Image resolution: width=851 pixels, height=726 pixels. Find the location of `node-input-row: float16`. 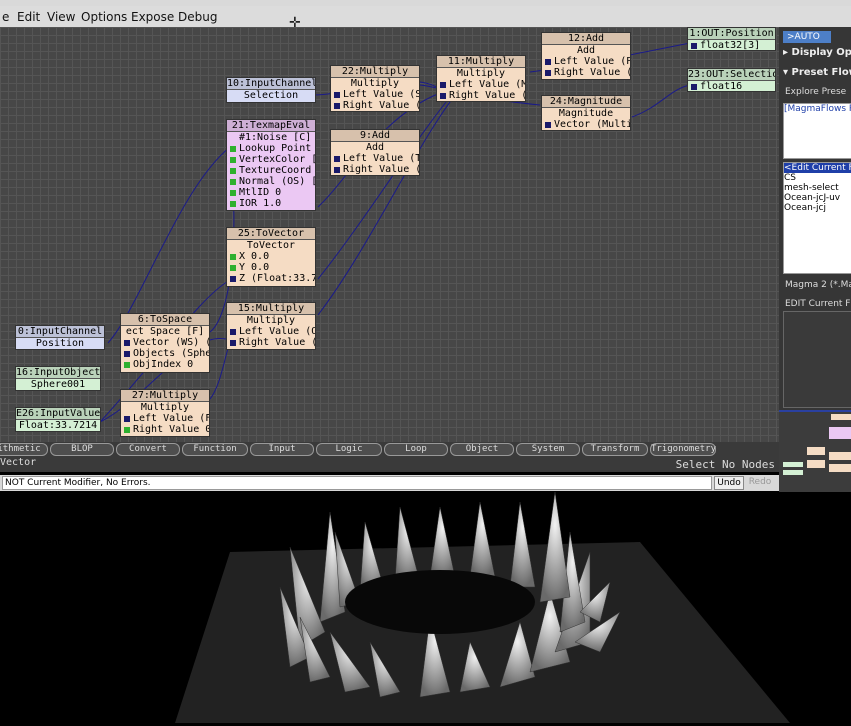

node-input-row: float16 is located at coordinates (731, 86).